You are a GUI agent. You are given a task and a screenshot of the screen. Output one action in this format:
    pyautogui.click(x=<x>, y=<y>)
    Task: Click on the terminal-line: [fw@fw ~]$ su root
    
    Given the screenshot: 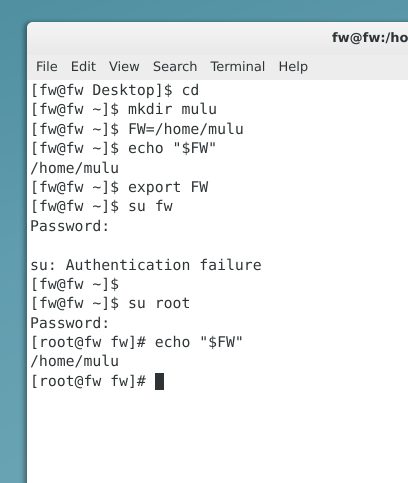 What is the action you would take?
    pyautogui.click(x=110, y=304)
    